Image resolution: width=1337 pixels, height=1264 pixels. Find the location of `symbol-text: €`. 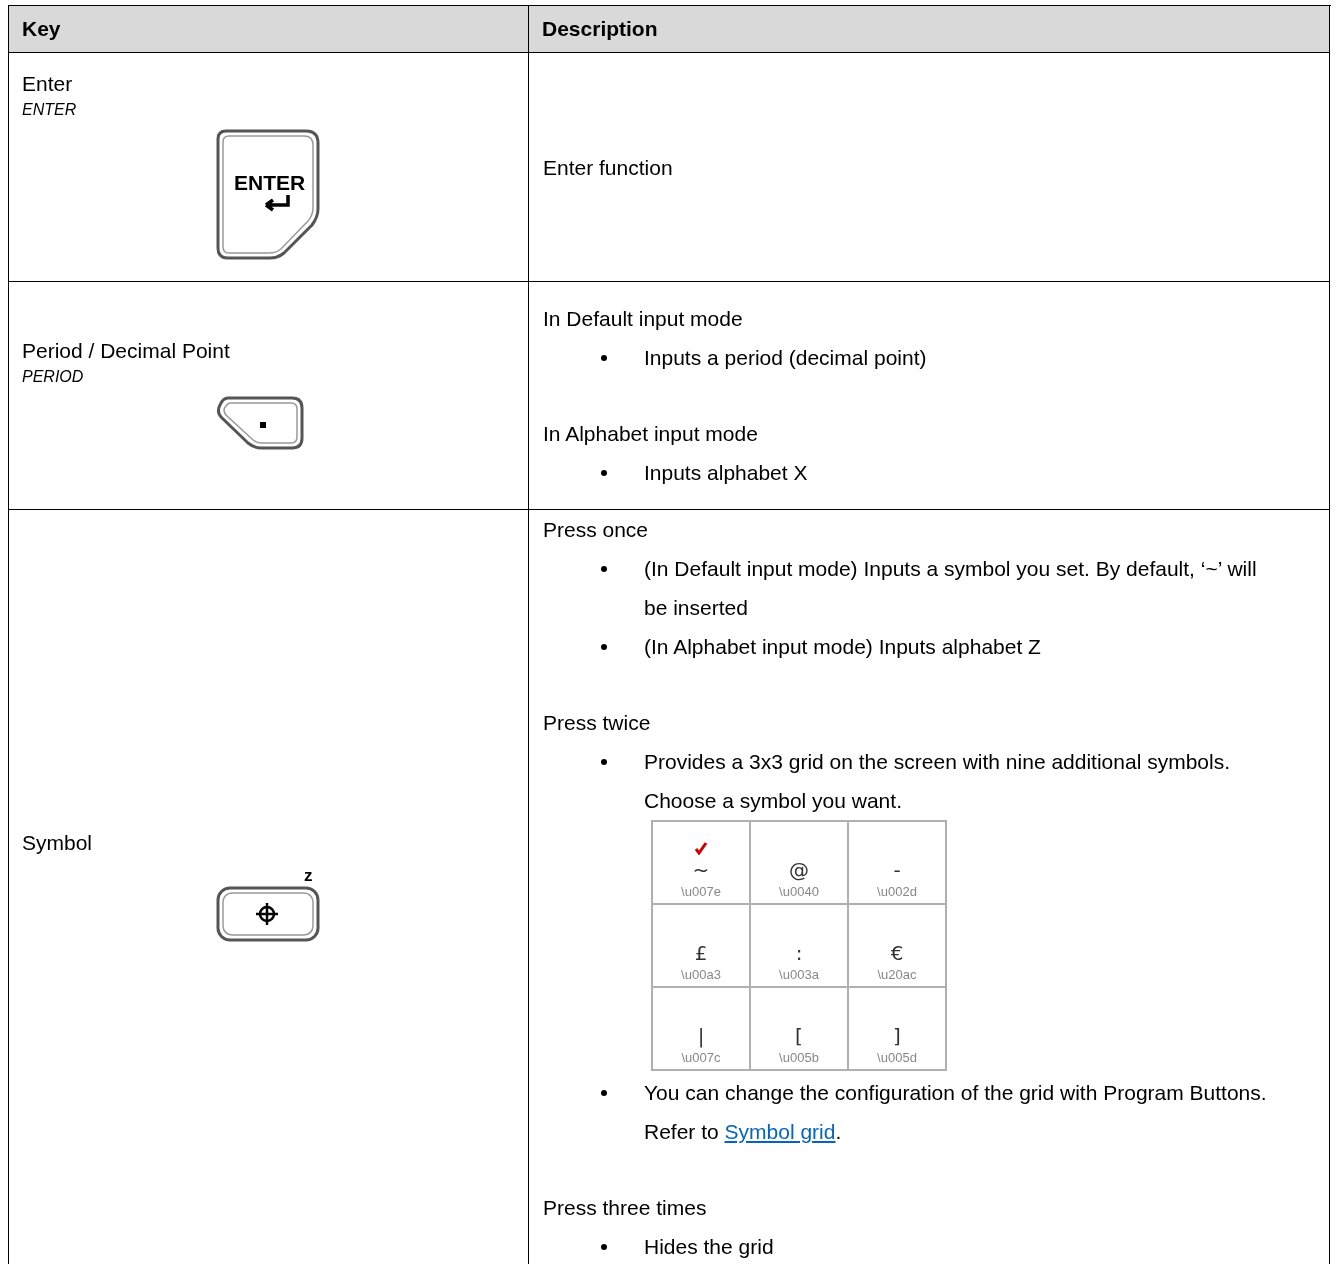

symbol-text: € is located at coordinates (897, 953).